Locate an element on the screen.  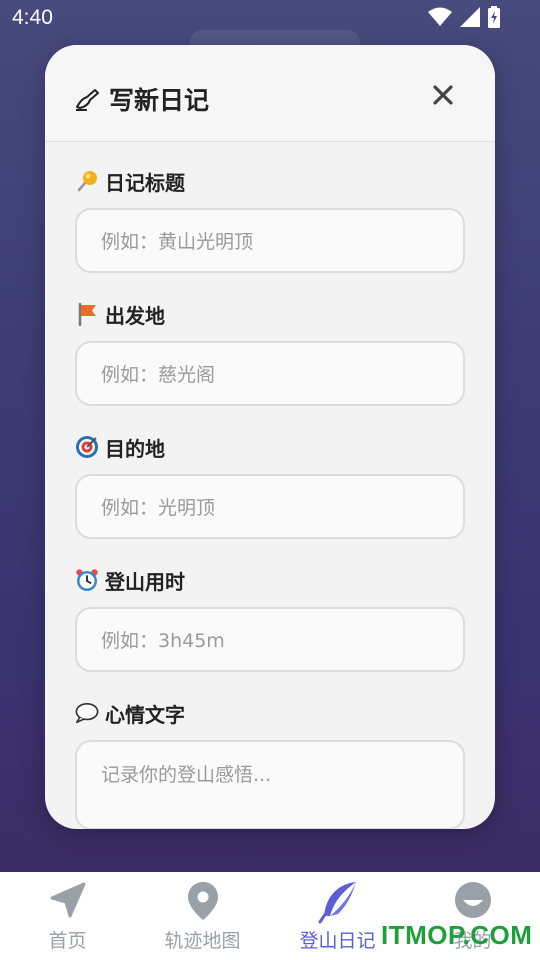
duration-input: 例如：3h45m is located at coordinates (270, 639).